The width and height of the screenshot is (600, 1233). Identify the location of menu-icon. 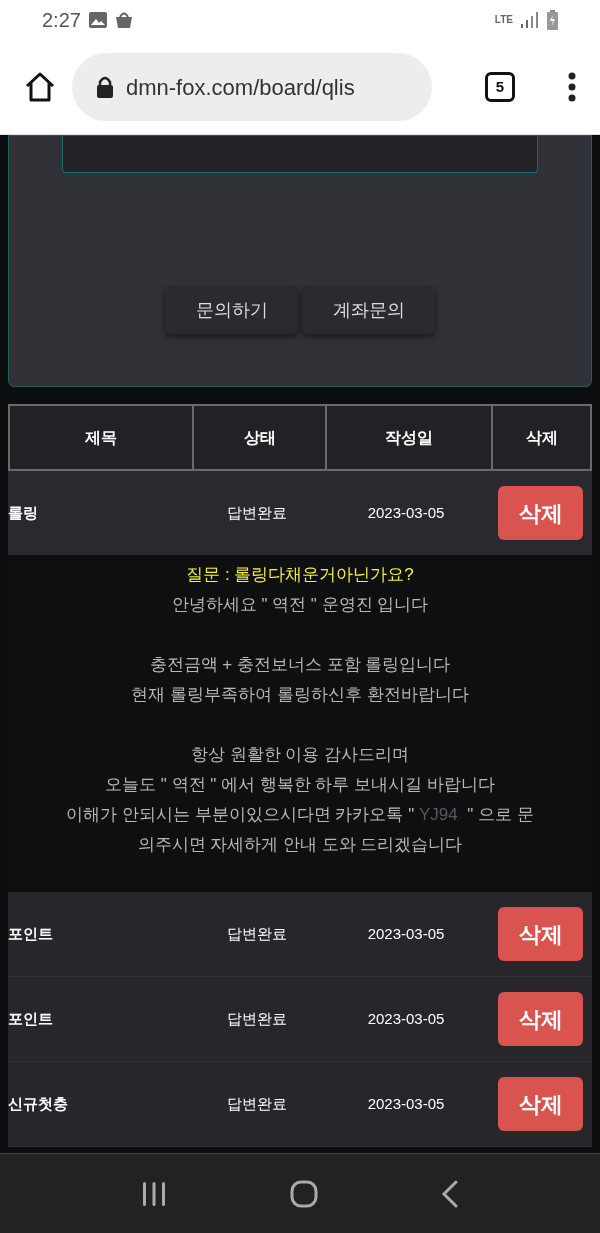
(572, 87).